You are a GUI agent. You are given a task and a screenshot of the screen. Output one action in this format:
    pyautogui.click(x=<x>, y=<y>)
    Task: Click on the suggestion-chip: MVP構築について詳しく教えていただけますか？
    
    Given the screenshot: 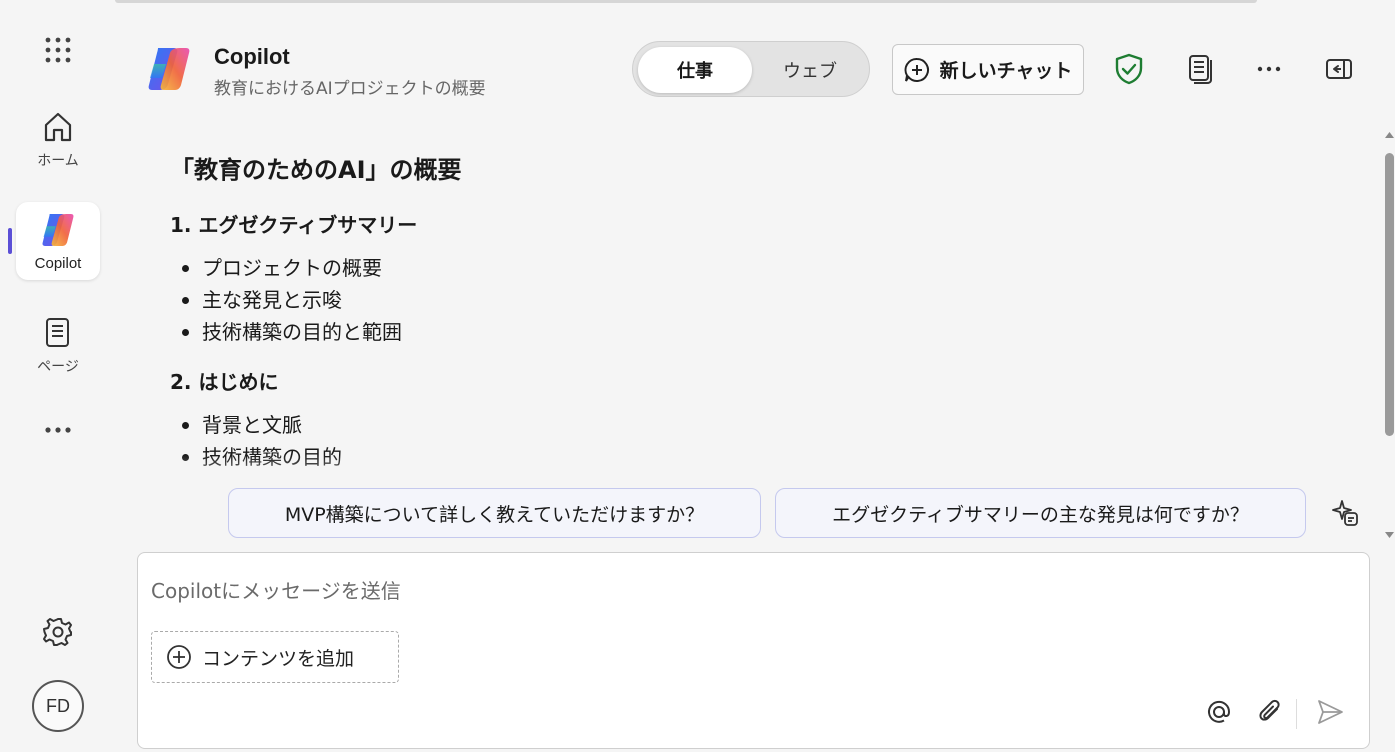 What is the action you would take?
    pyautogui.click(x=494, y=513)
    